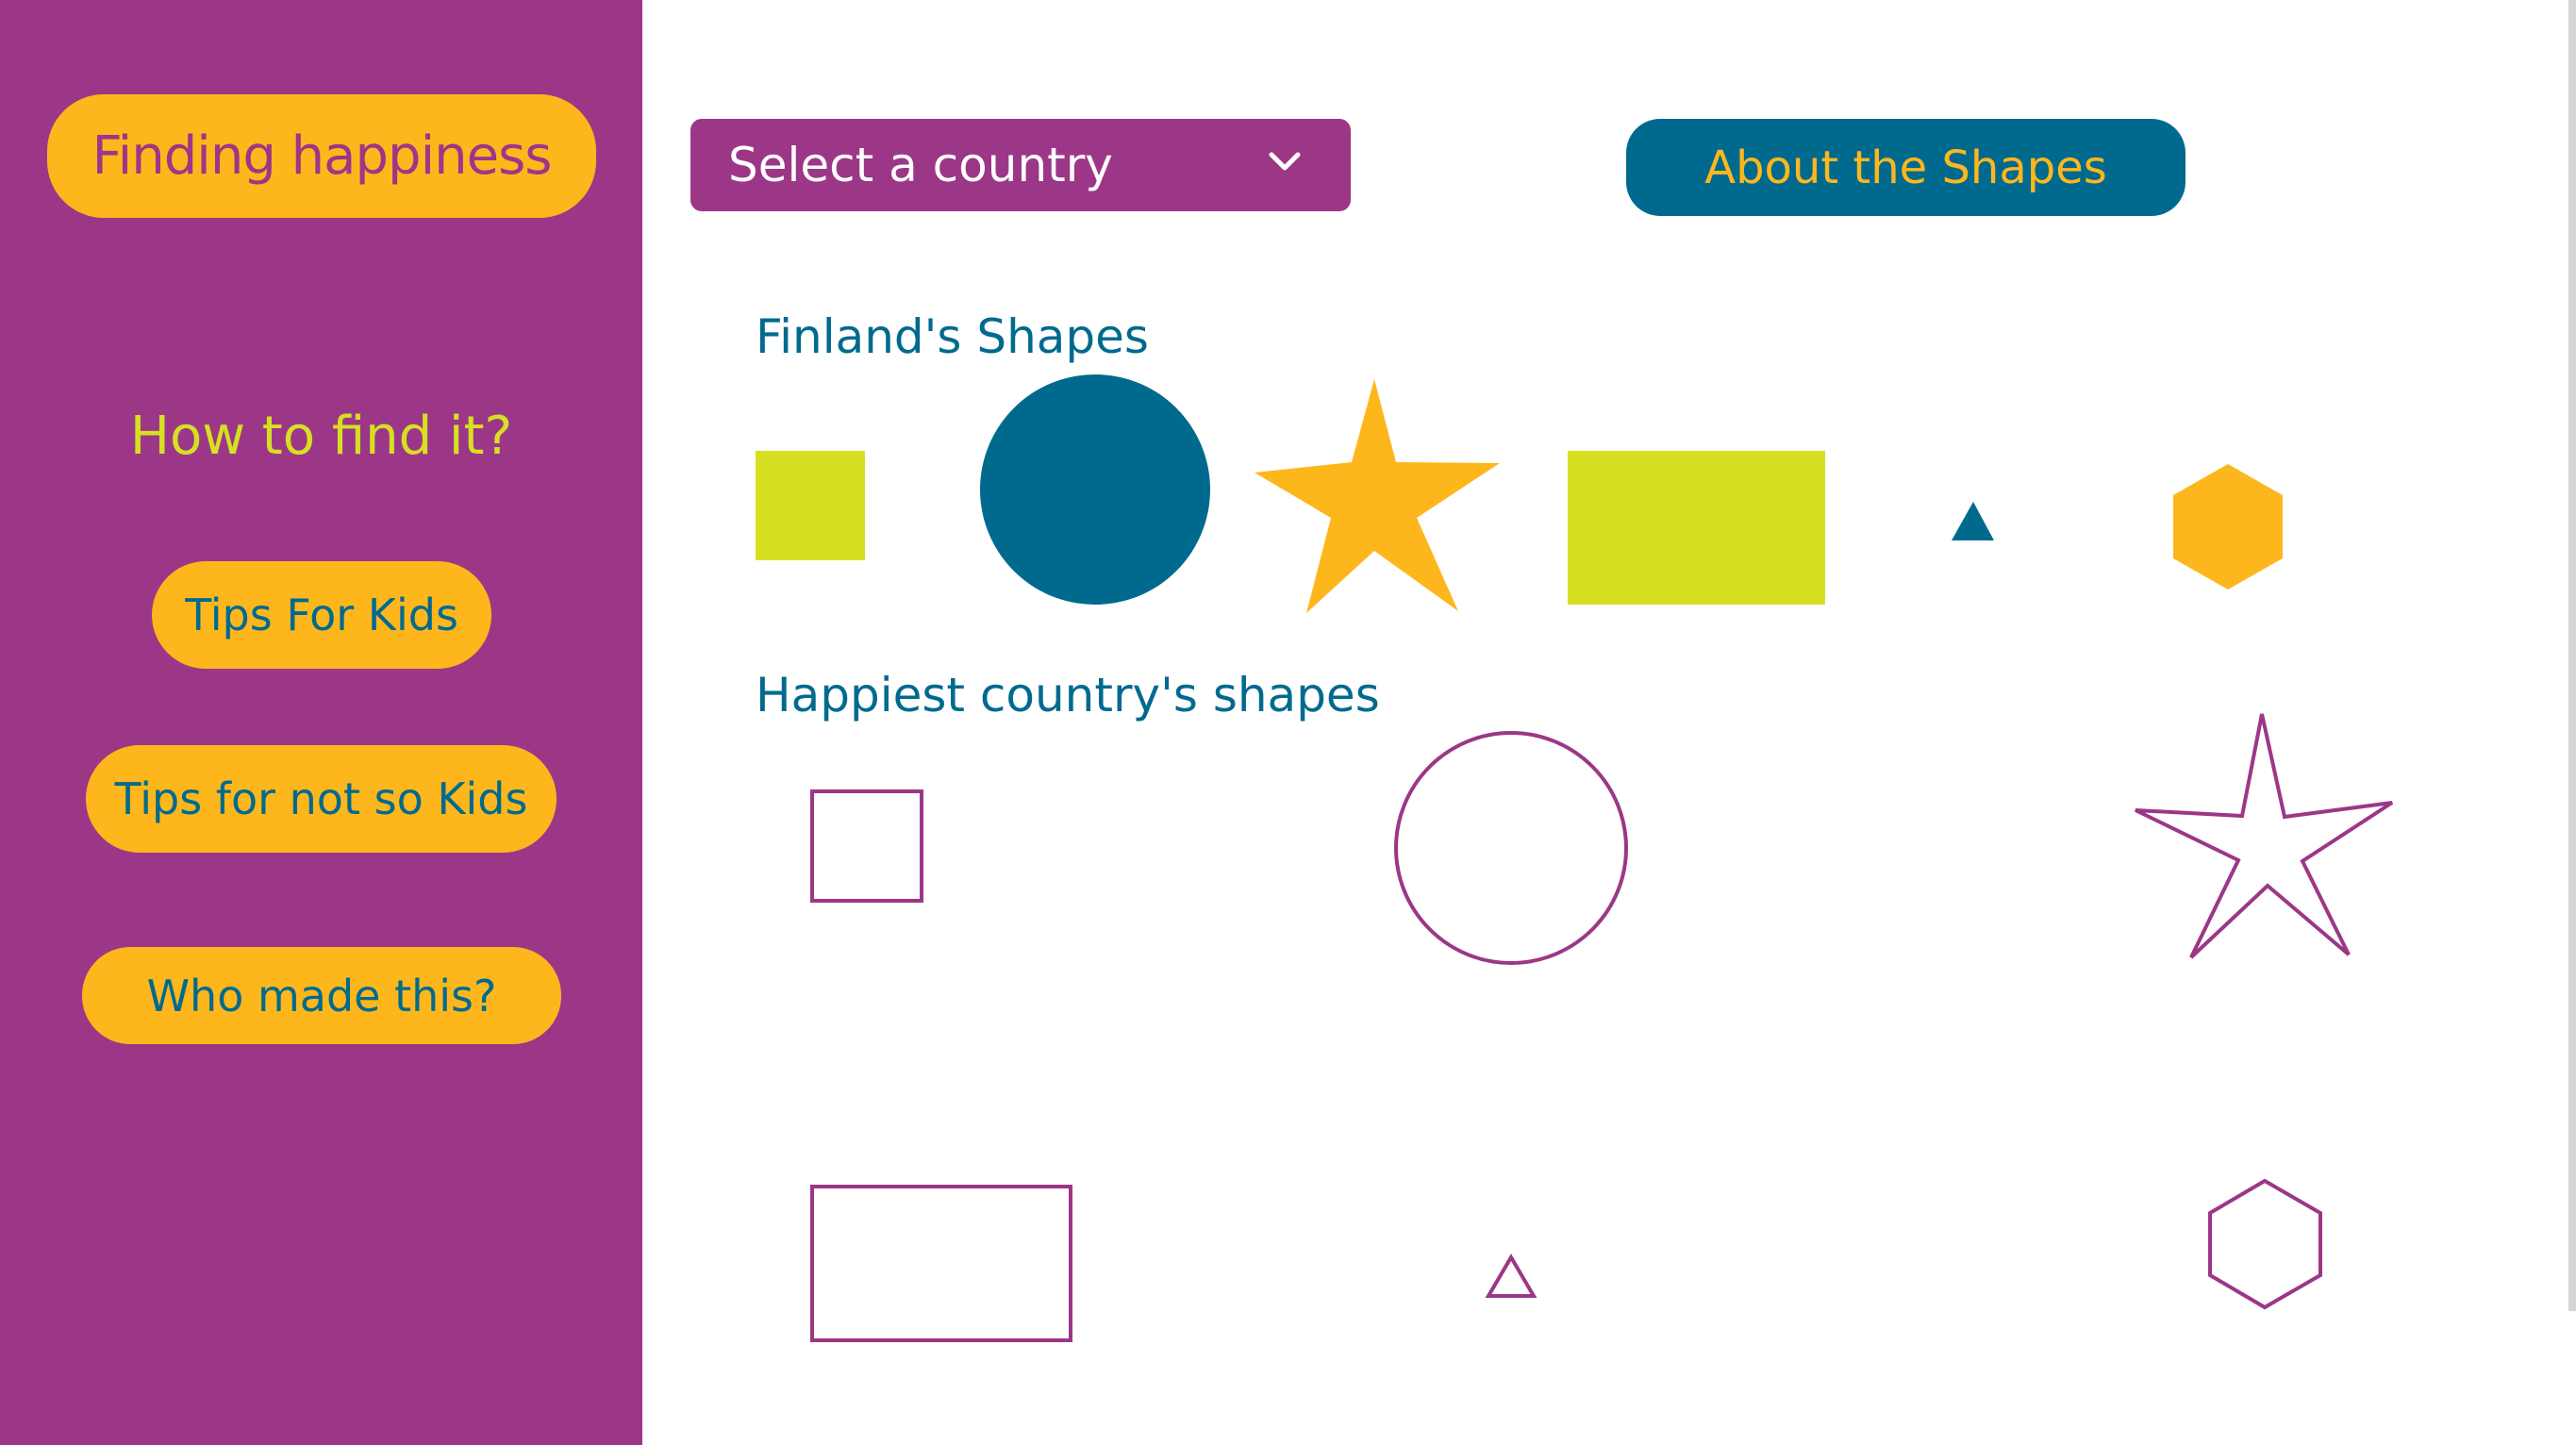 The image size is (2576, 1445). Describe the element at coordinates (867, 846) in the screenshot. I see `happiest-square-shape` at that location.